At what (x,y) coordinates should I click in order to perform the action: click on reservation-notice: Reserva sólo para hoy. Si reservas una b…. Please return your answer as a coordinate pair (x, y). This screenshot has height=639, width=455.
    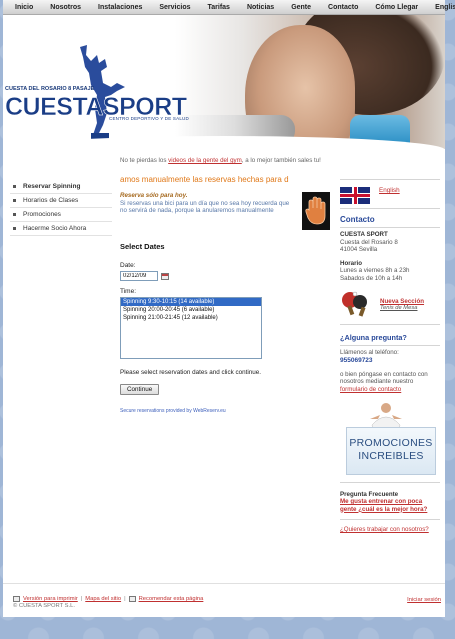
    Looking at the image, I should click on (225, 211).